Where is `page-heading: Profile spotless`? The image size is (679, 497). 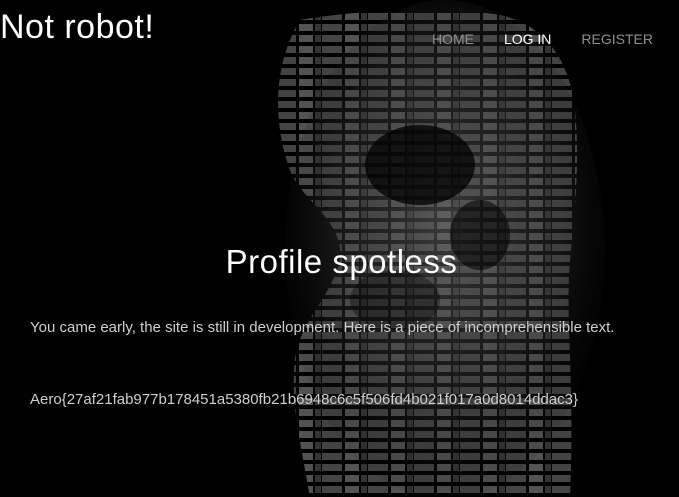 page-heading: Profile spotless is located at coordinates (341, 261).